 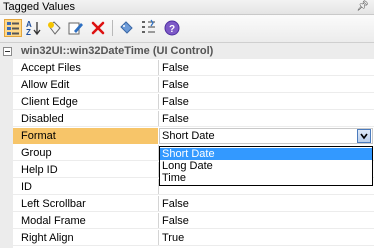 What do you see at coordinates (53, 204) in the screenshot?
I see `property-name: Left Scrollbar` at bounding box center [53, 204].